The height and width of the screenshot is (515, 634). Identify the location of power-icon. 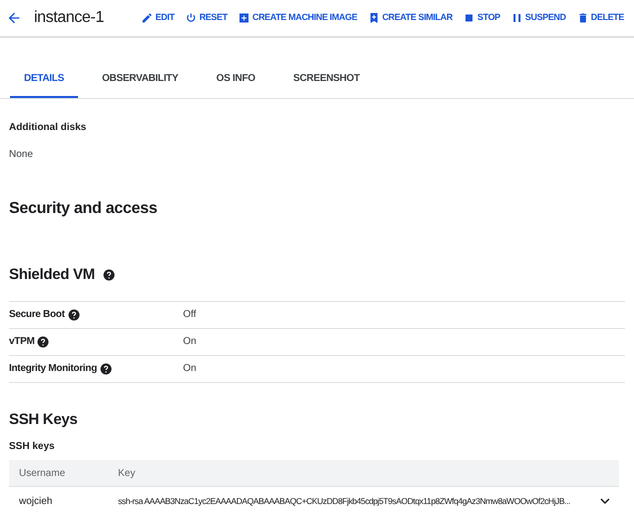
(191, 18).